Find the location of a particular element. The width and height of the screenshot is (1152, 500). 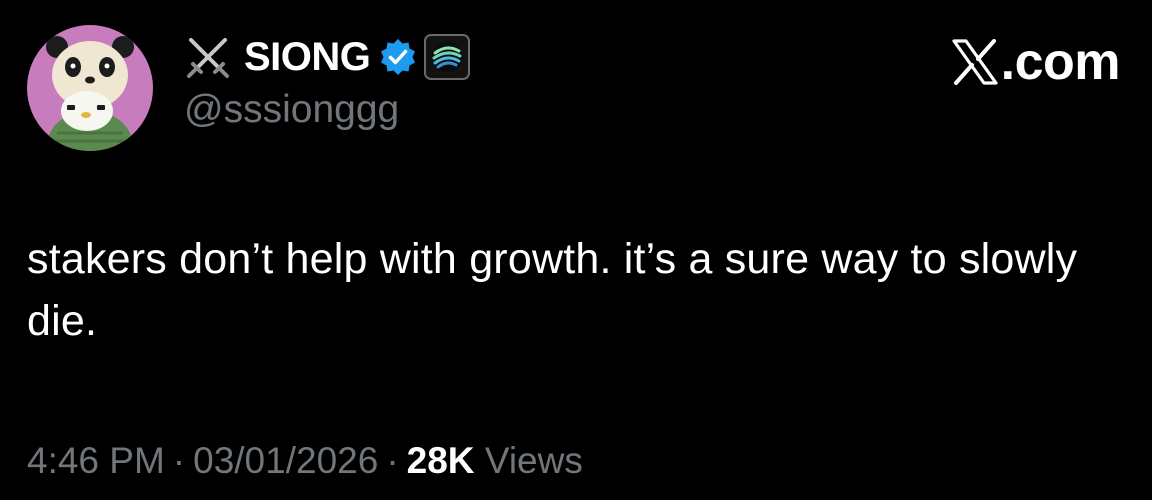

crossed-swords-icon is located at coordinates (208, 57).